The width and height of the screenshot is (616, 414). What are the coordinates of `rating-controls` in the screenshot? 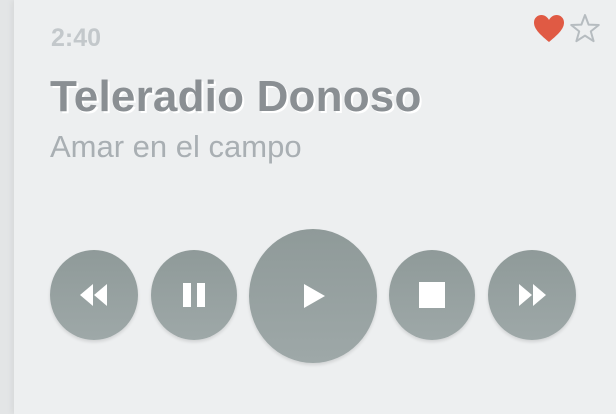 It's located at (567, 29).